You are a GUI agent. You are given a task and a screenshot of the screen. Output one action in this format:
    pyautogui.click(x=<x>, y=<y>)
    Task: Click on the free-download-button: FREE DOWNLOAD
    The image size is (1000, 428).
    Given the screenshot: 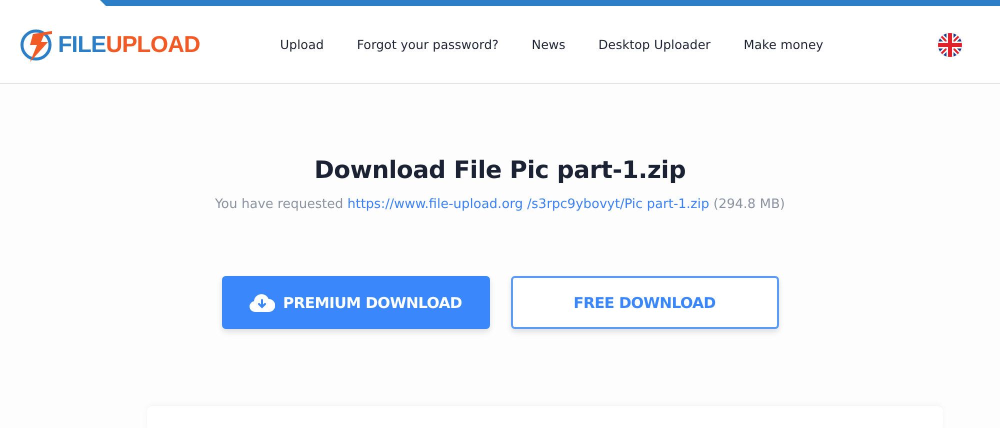 What is the action you would take?
    pyautogui.click(x=644, y=302)
    